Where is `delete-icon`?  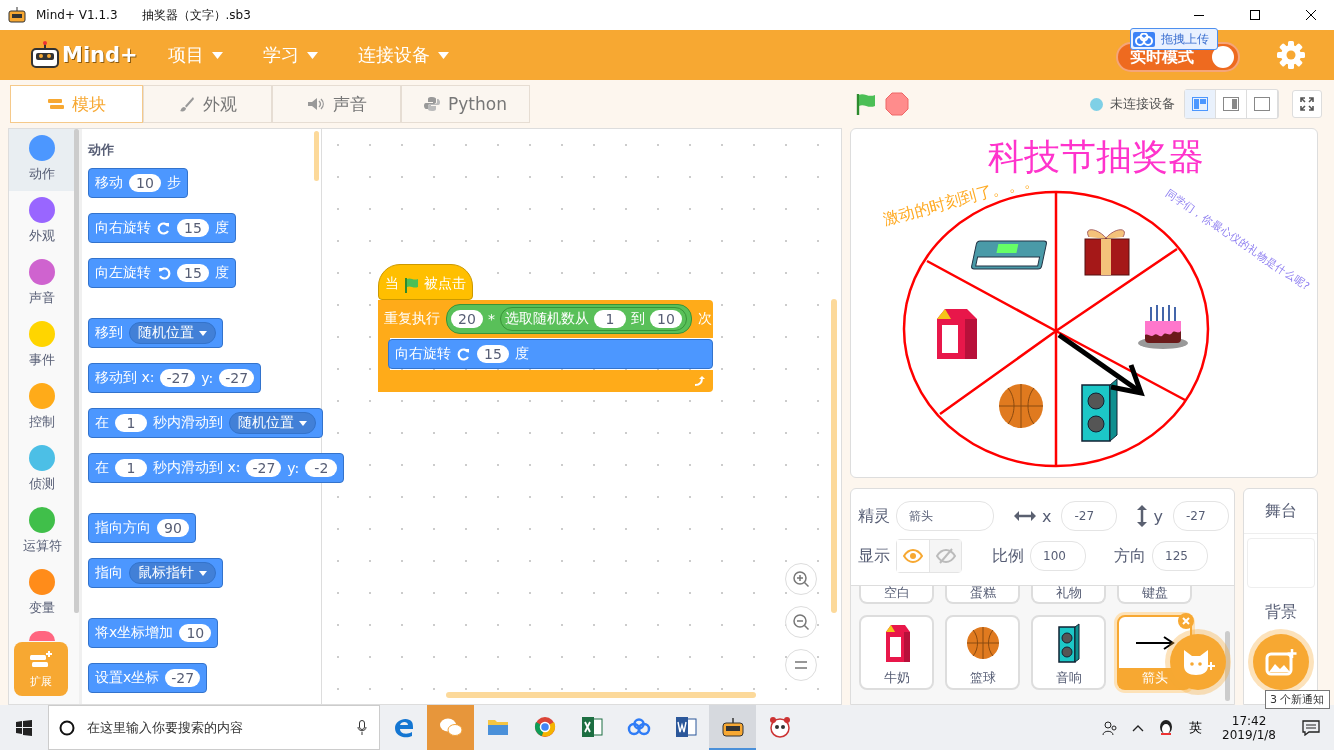
delete-icon is located at coordinates (1186, 621).